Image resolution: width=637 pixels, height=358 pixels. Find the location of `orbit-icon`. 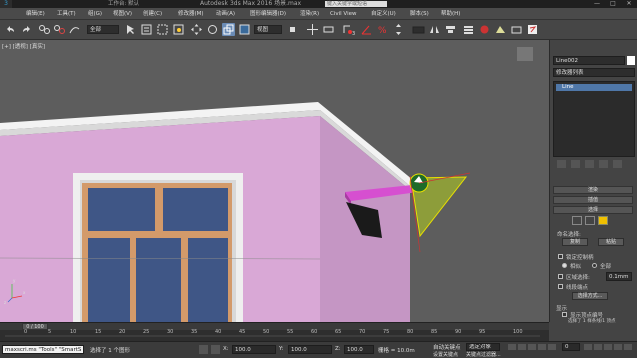

orbit-icon is located at coordinates (618, 347).